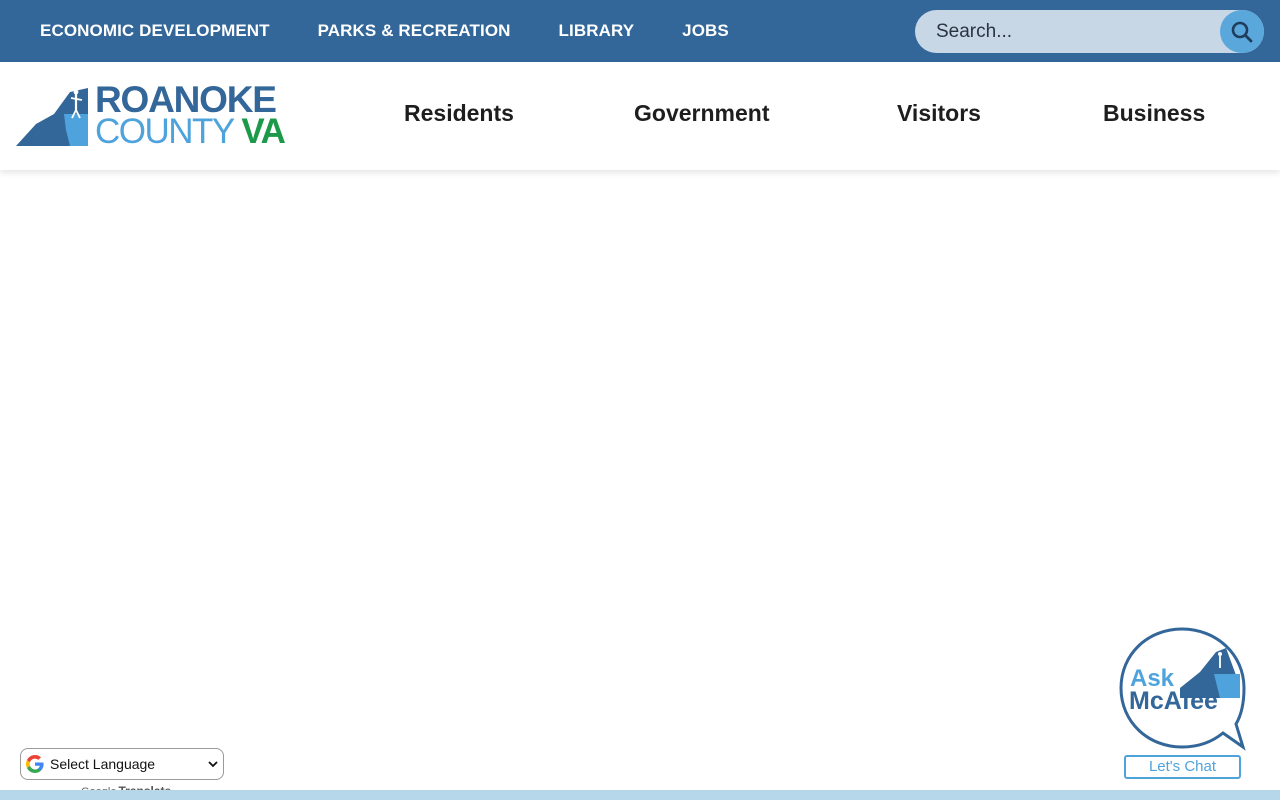  I want to click on chat-bubble-icon: Ask McAfee, so click(1182, 689).